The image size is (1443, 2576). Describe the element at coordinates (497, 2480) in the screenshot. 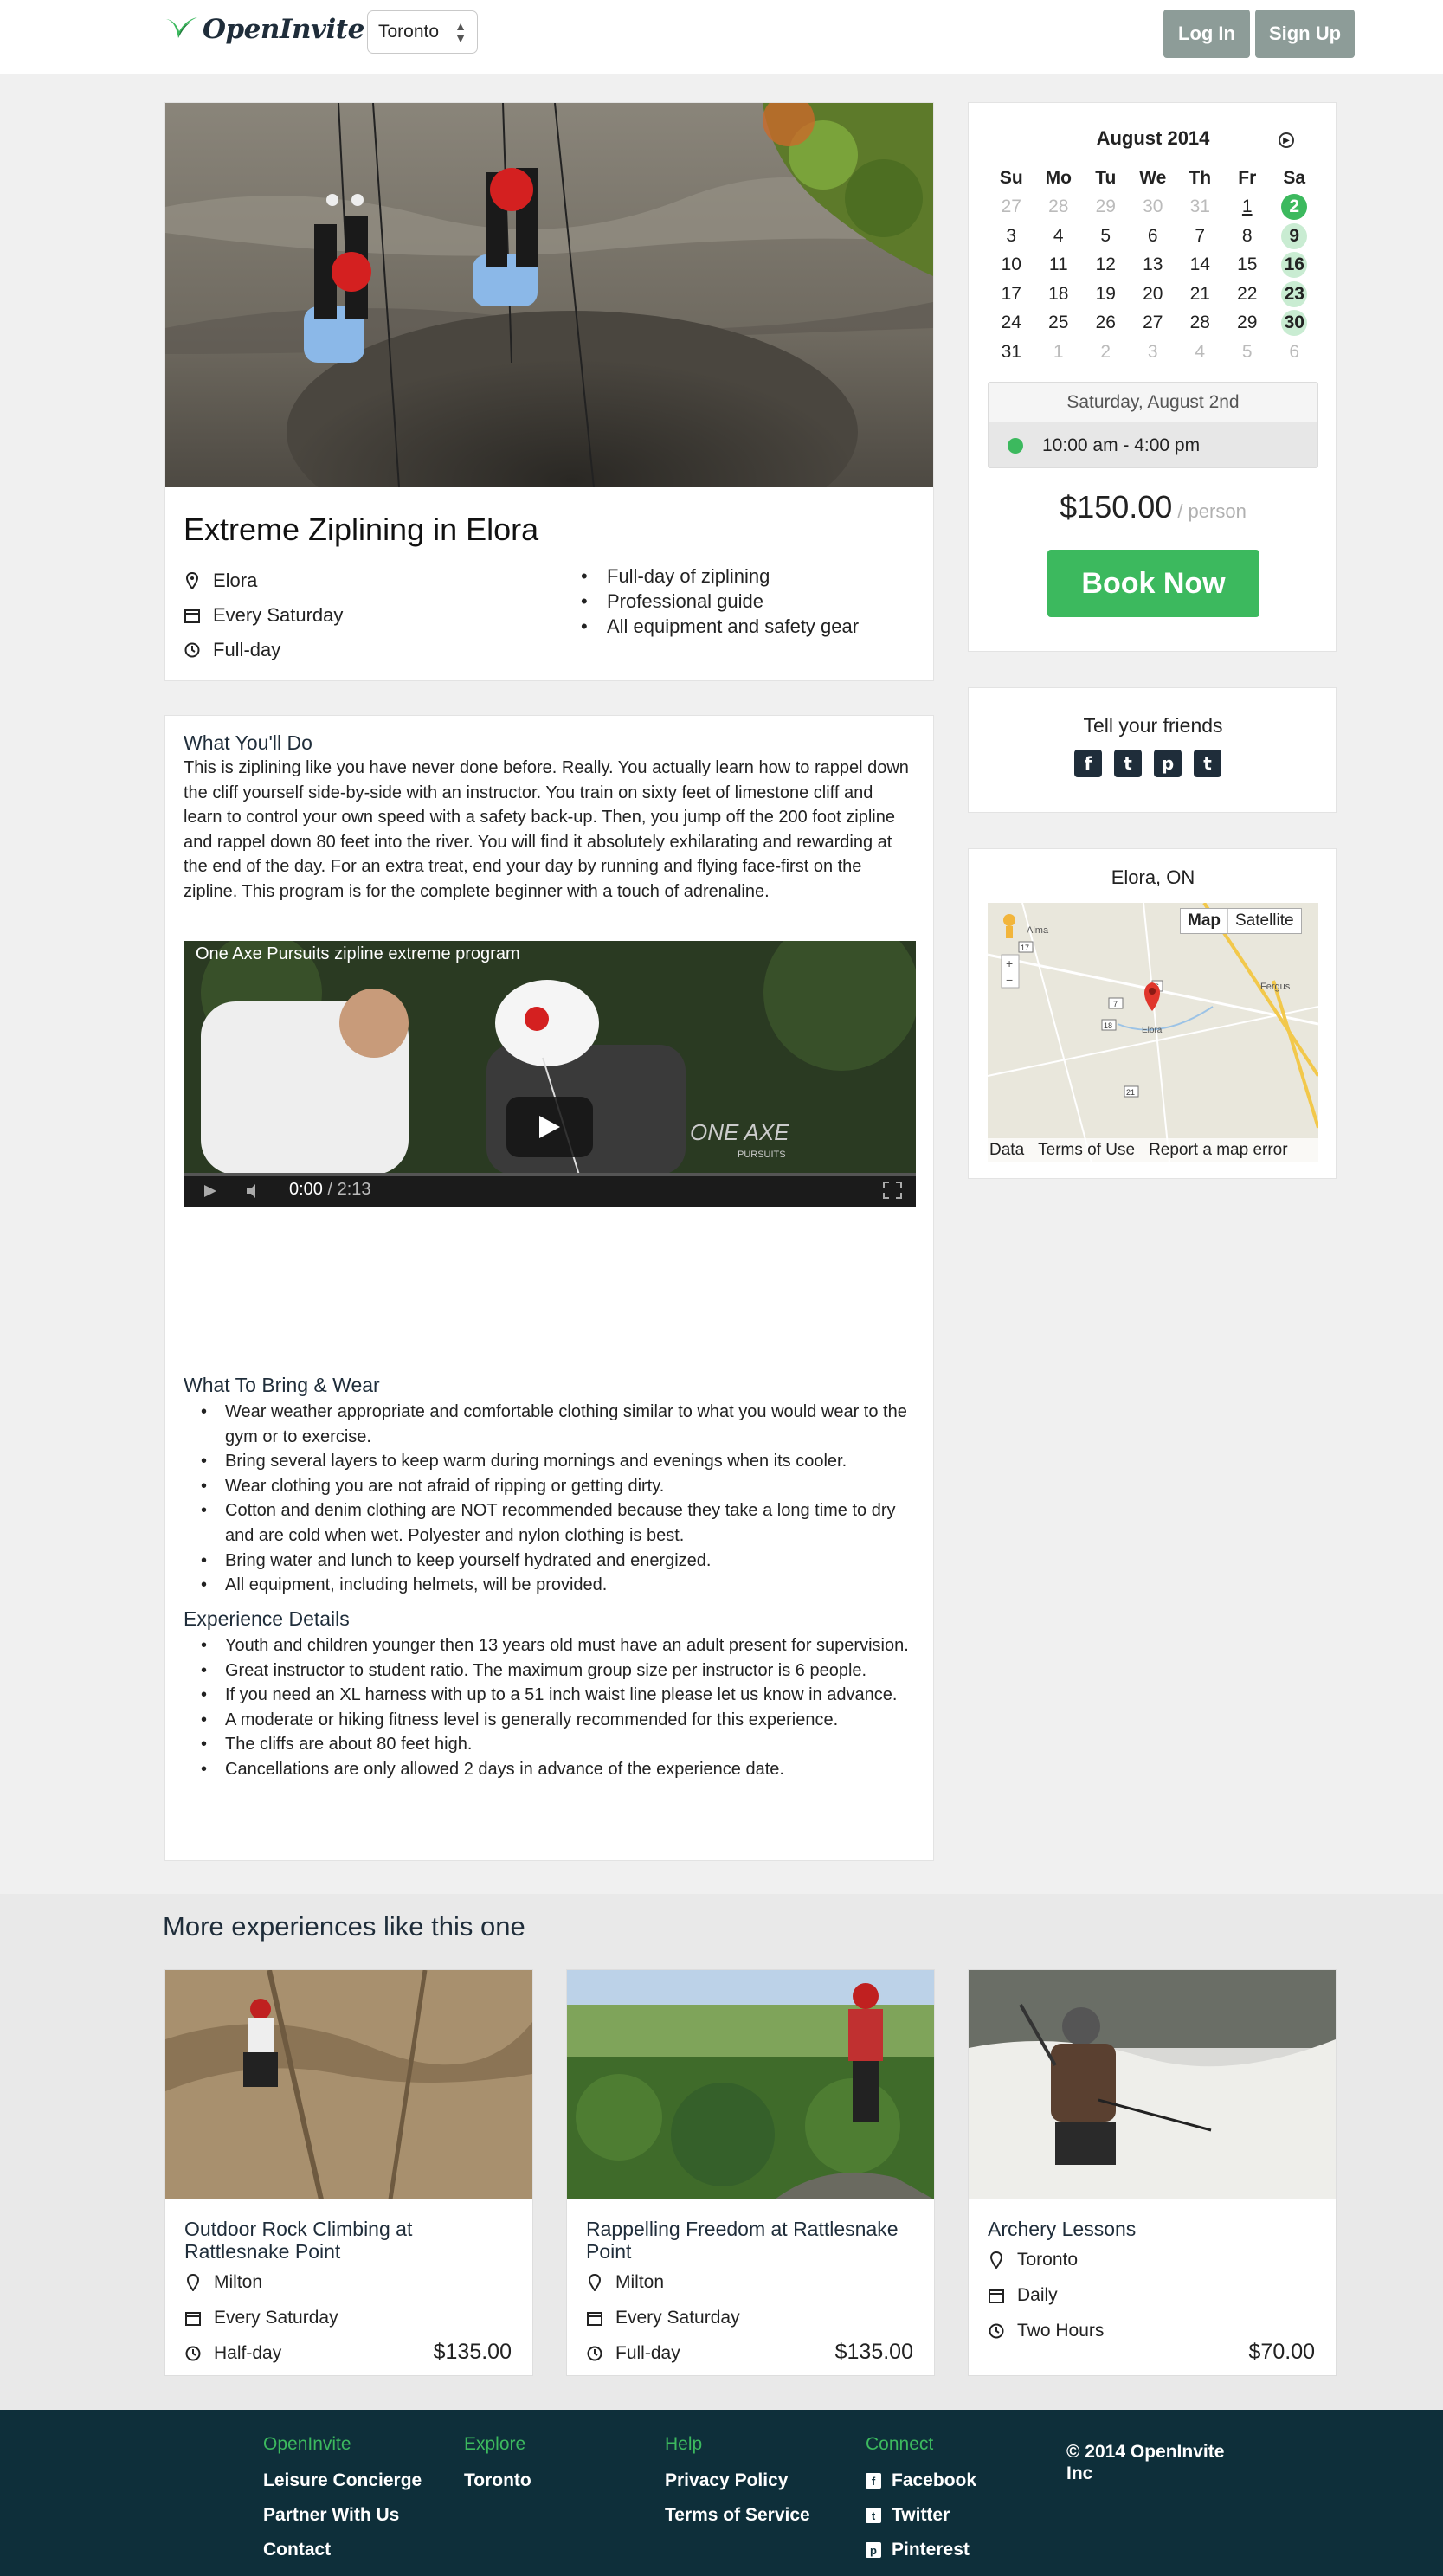

I see `footer-link: Toronto` at that location.